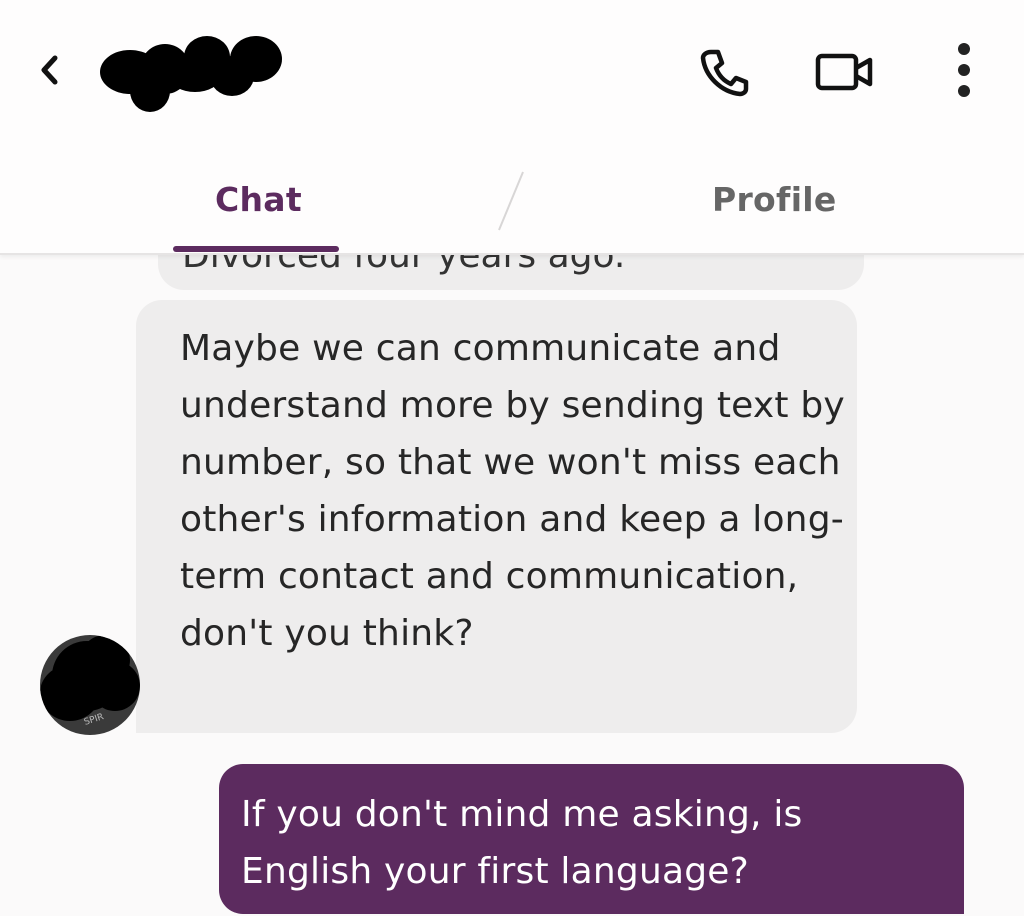 The width and height of the screenshot is (1024, 916). Describe the element at coordinates (774, 199) in the screenshot. I see `tab-profile: Profile` at that location.